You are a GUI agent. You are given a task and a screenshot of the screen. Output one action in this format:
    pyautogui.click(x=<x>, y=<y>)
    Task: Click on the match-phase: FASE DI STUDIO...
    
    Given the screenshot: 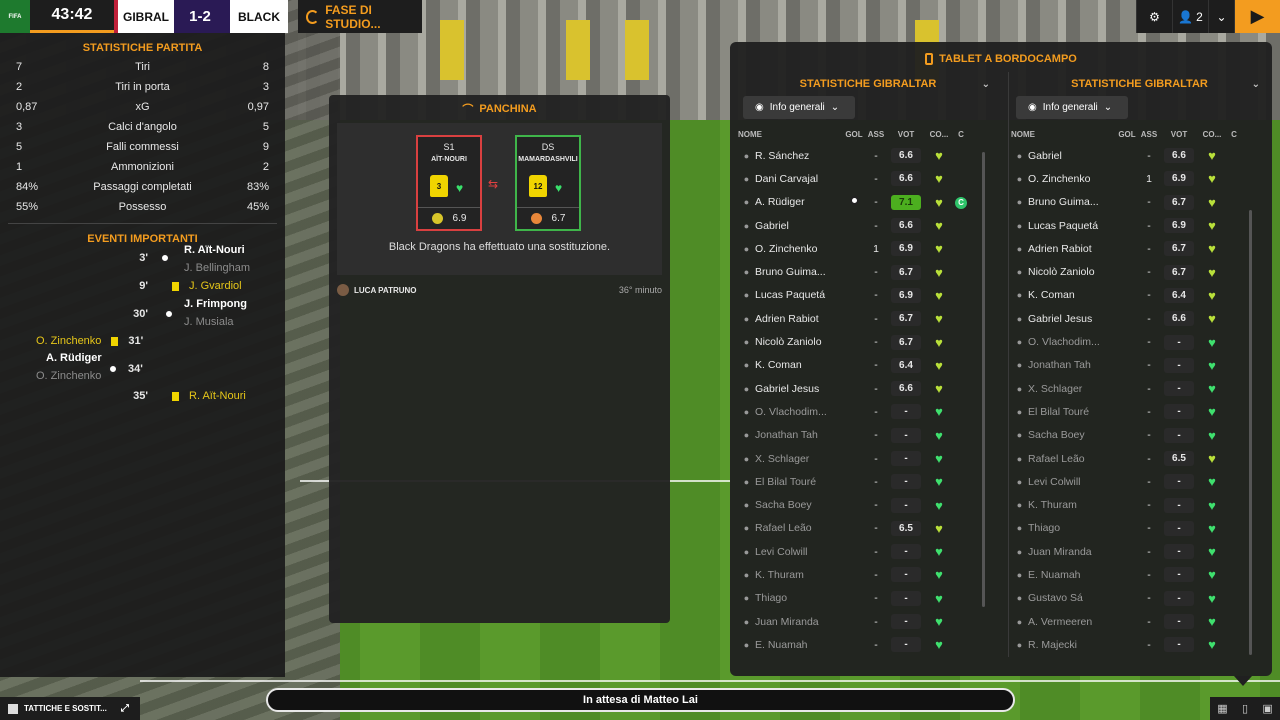 What is the action you would take?
    pyautogui.click(x=360, y=16)
    